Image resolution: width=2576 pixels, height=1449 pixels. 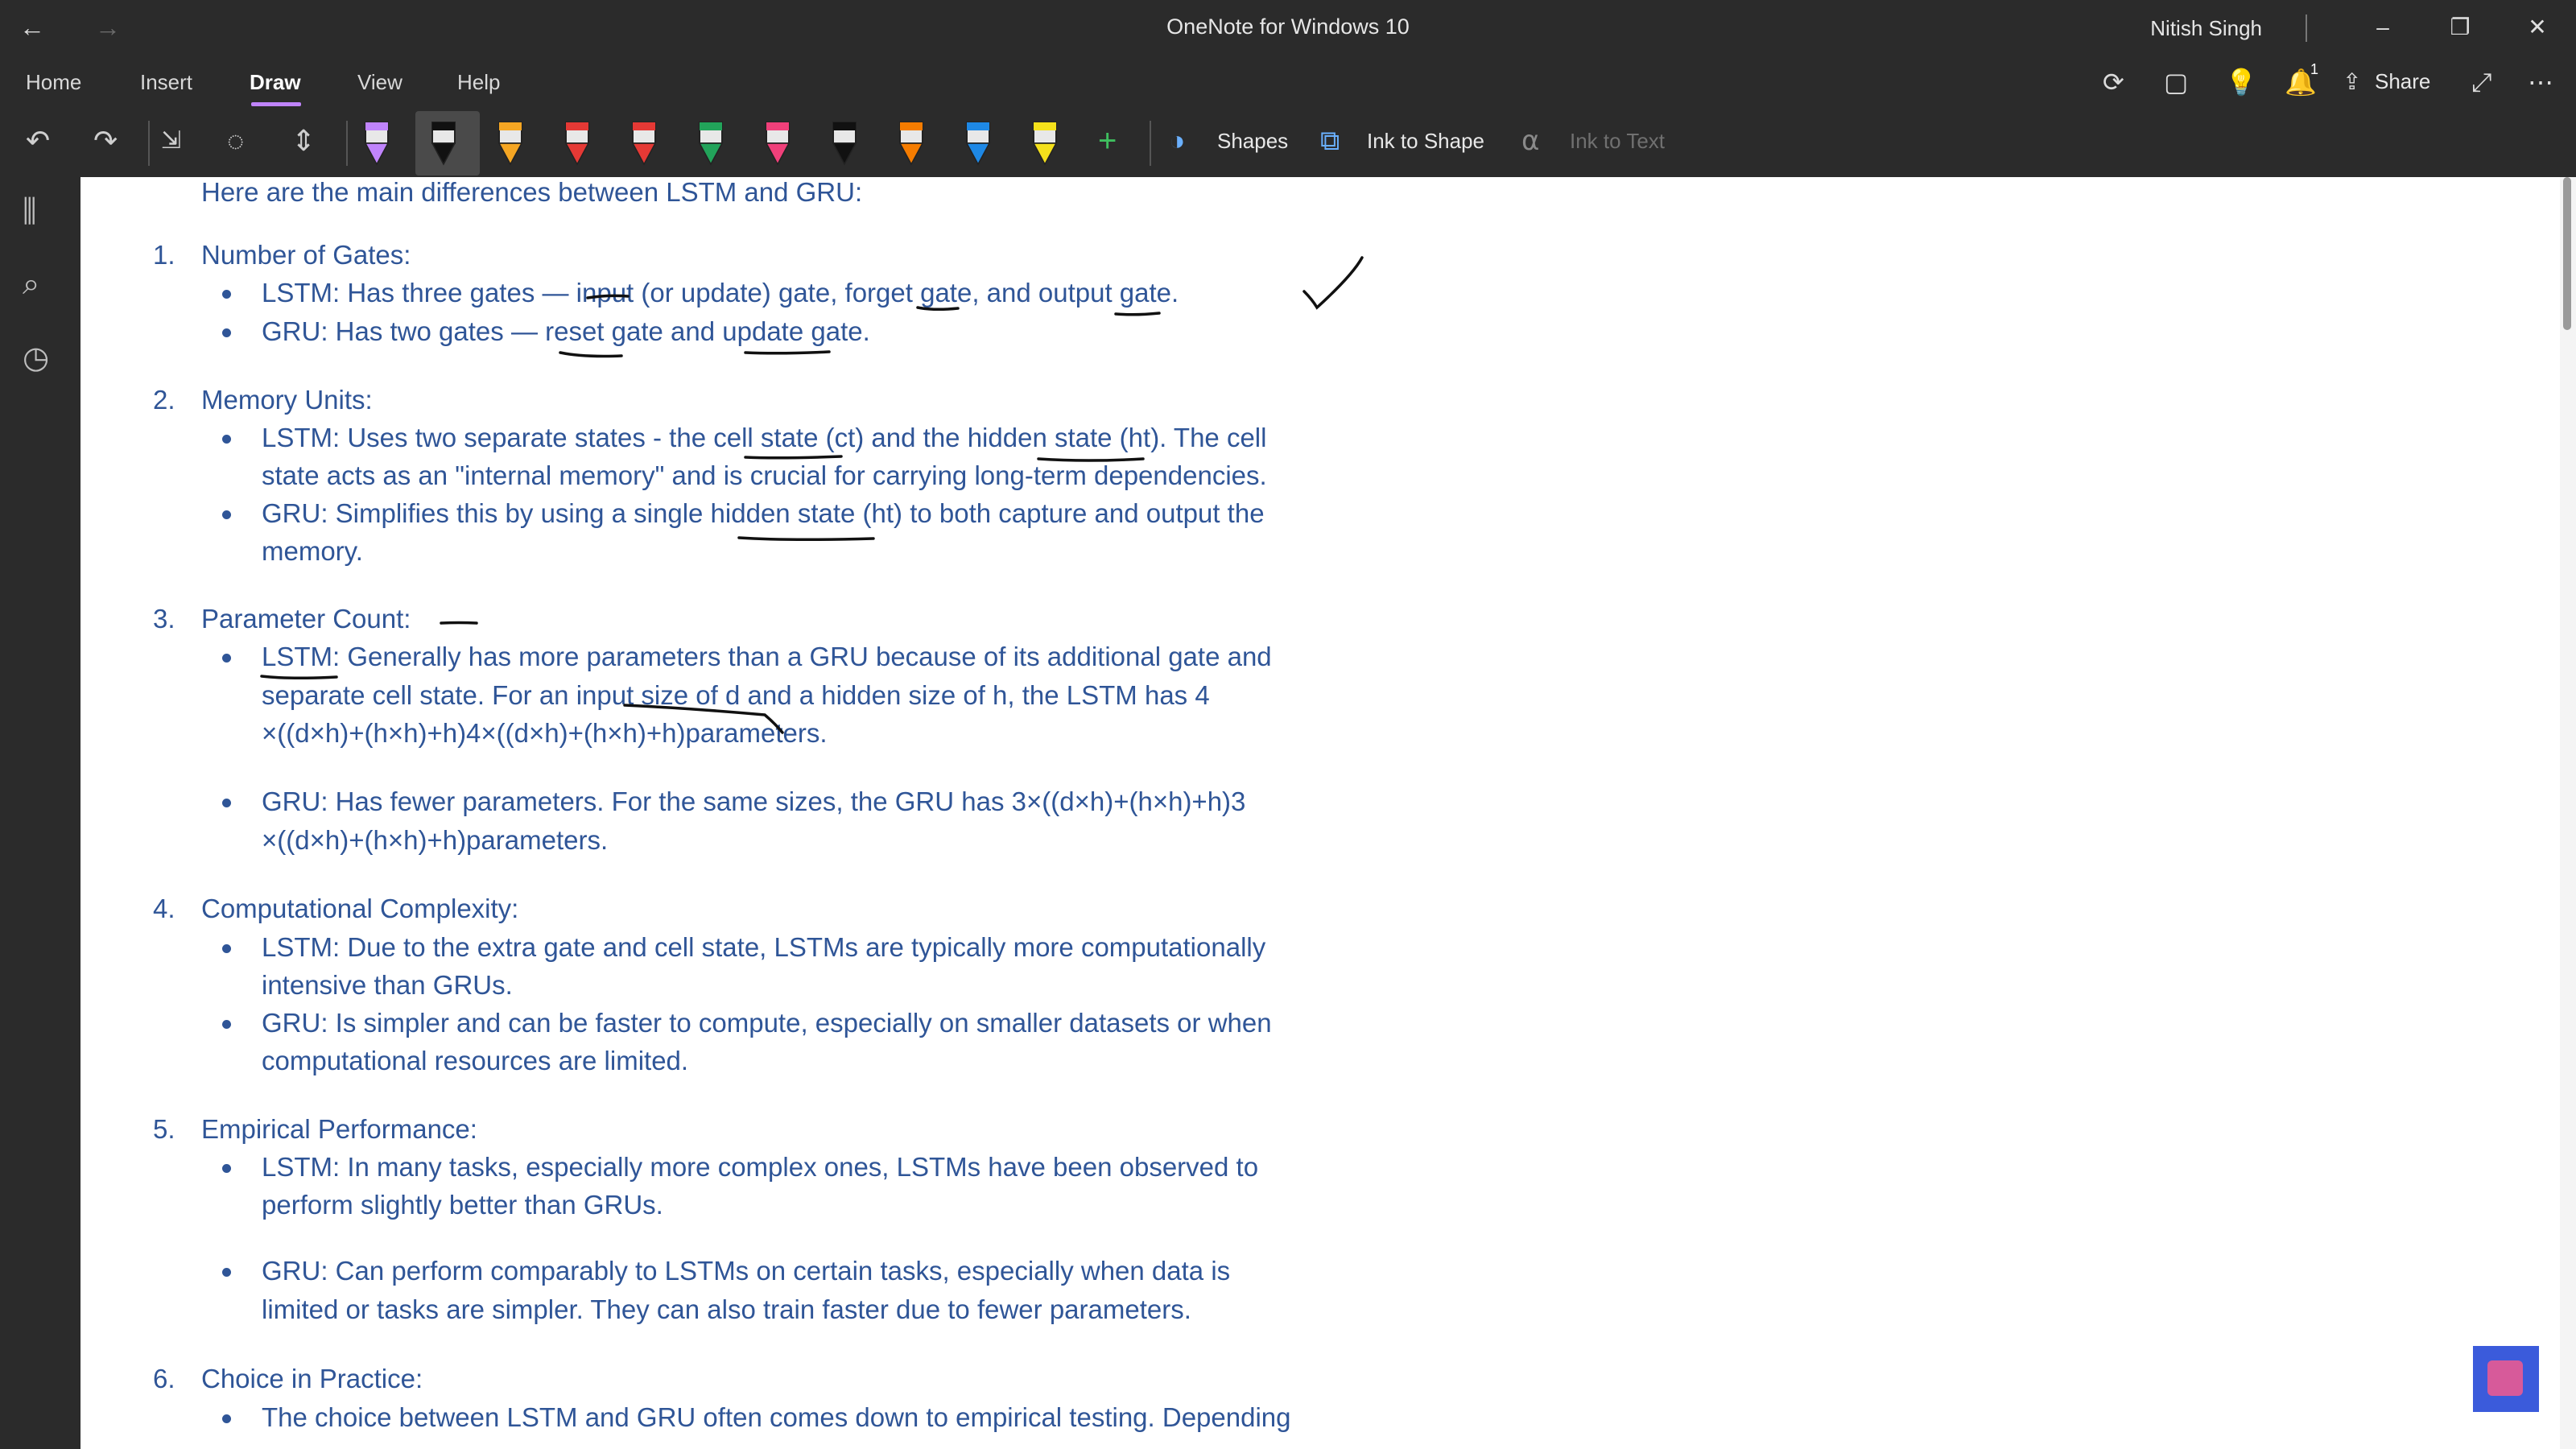 What do you see at coordinates (40, 813) in the screenshot?
I see `left-navigation: ⫼ ⌕ ◷` at bounding box center [40, 813].